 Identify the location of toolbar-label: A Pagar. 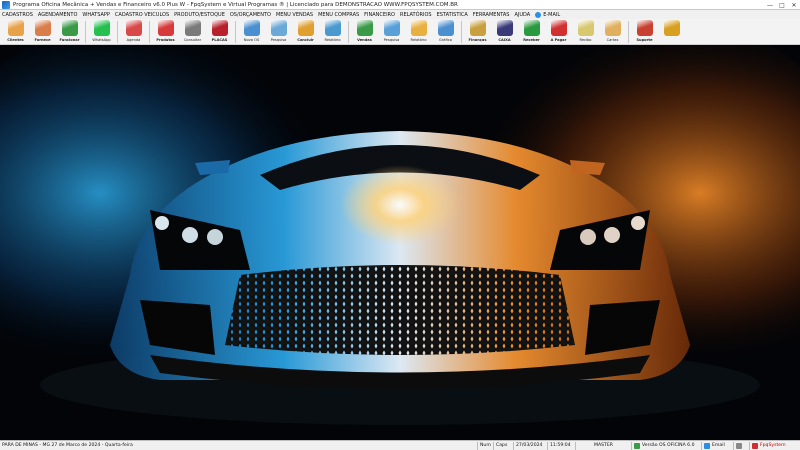
(558, 40).